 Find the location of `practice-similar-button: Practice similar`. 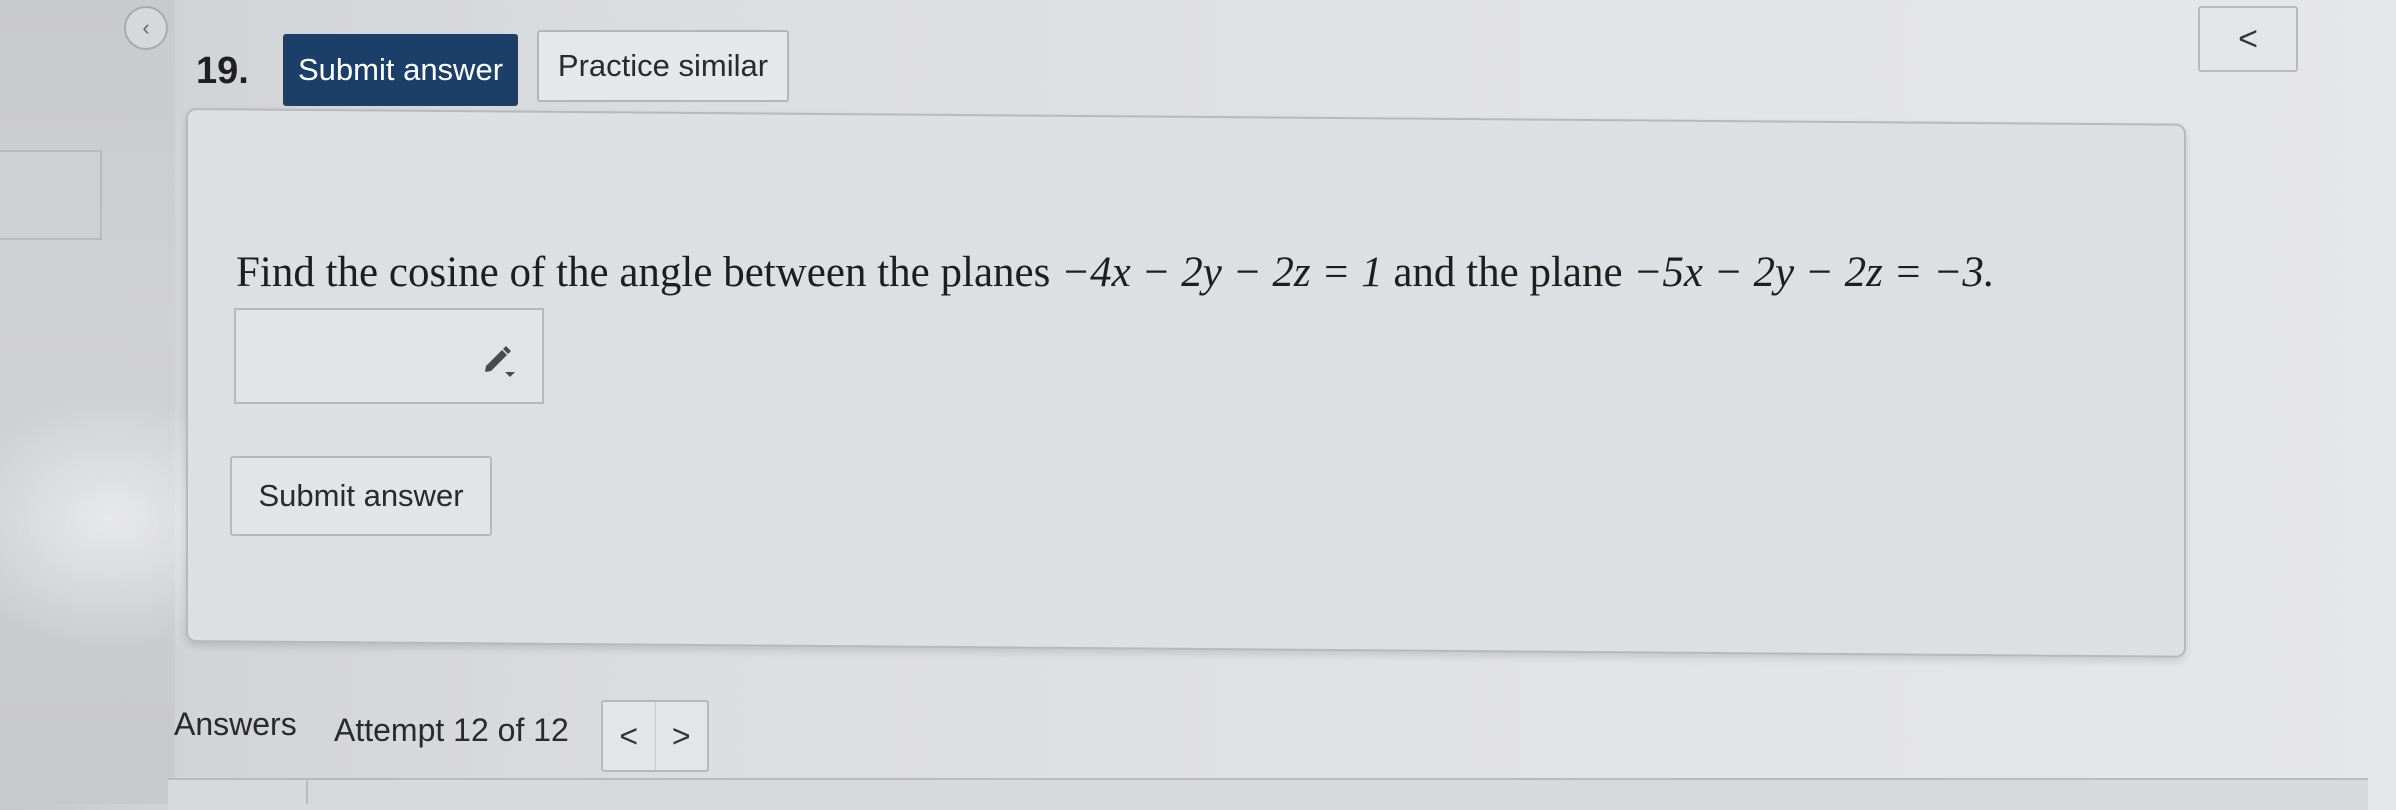

practice-similar-button: Practice similar is located at coordinates (663, 66).